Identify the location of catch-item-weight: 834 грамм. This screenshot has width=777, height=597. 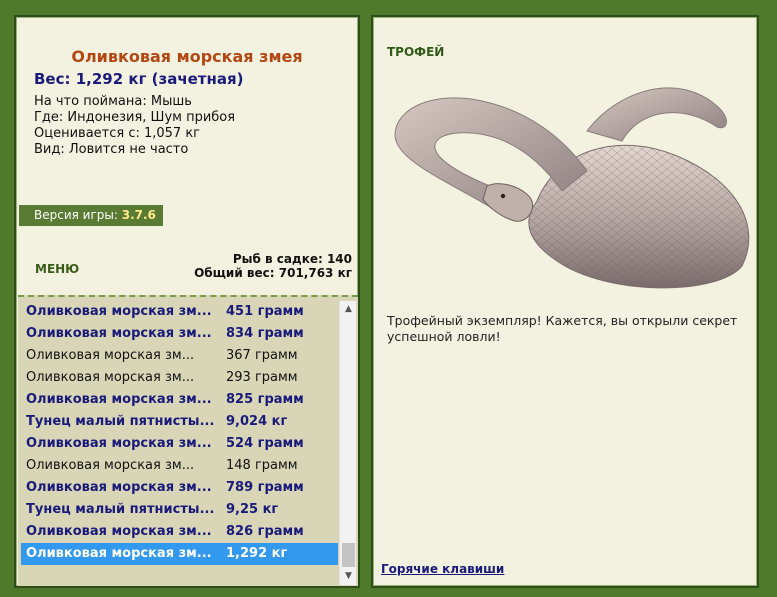
(265, 333).